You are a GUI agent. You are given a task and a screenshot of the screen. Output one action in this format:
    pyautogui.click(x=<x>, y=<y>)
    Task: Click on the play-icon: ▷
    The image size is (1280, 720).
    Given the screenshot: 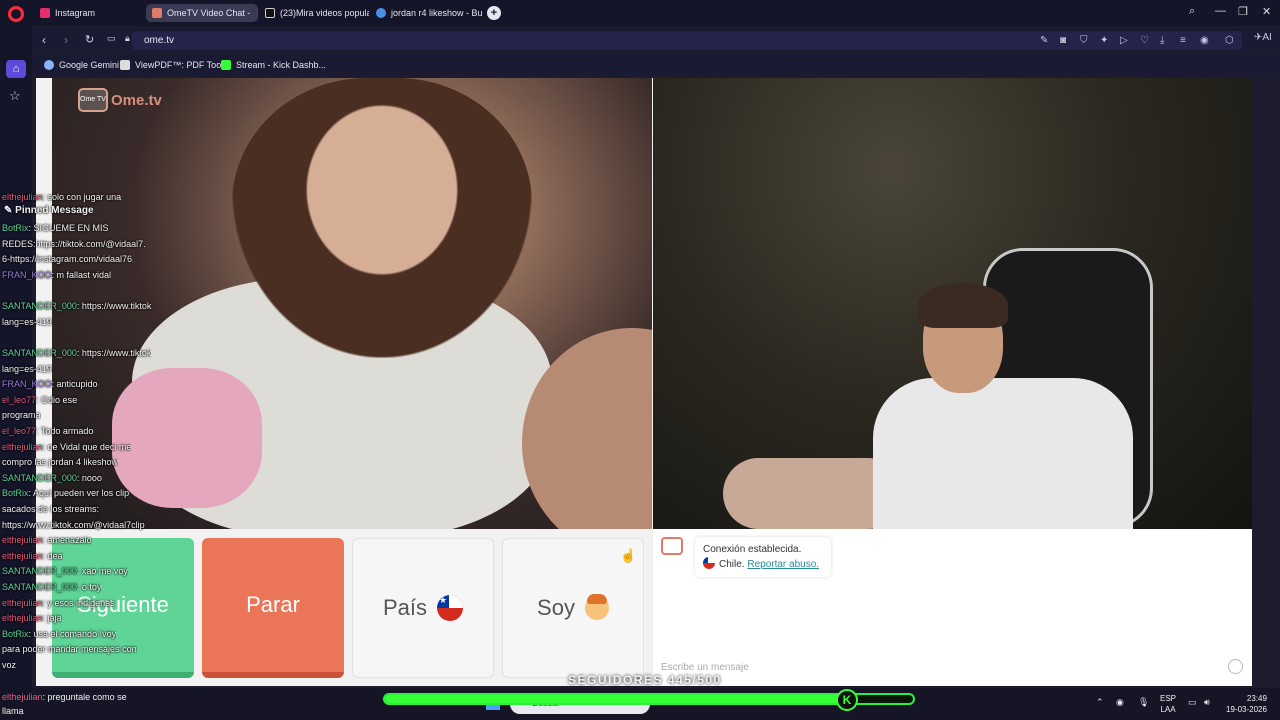 What is the action you would take?
    pyautogui.click(x=1124, y=40)
    